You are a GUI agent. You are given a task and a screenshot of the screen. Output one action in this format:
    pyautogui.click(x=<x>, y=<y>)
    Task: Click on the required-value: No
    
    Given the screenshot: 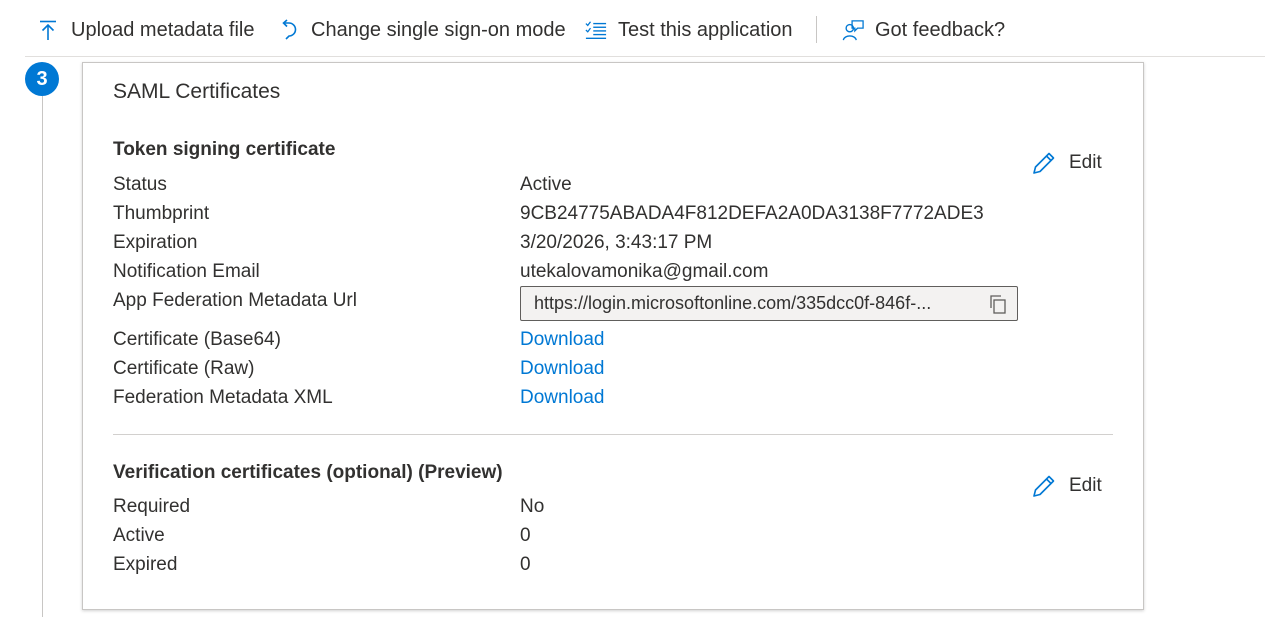 What is the action you would take?
    pyautogui.click(x=532, y=506)
    